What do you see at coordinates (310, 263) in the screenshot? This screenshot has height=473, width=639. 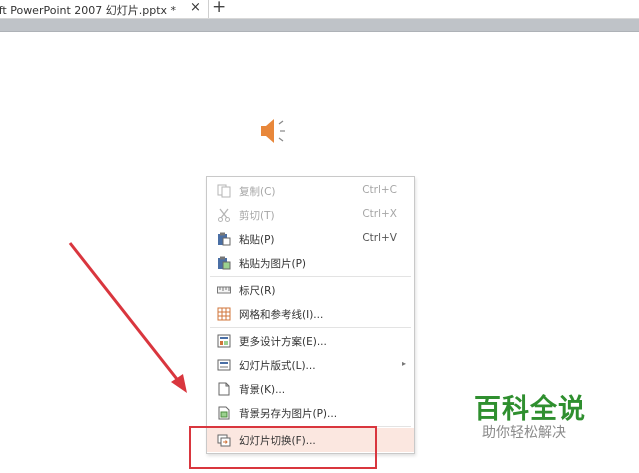 I see `menu-item-paste-as-picture: 粘贴为图片(P)` at bounding box center [310, 263].